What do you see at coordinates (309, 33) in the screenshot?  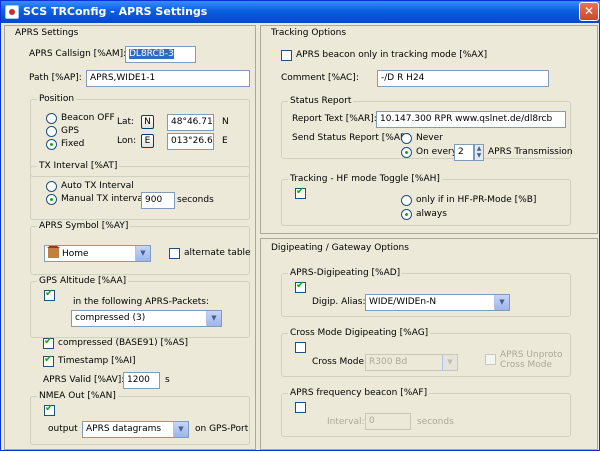 I see `tracking-options-title: Tracking Options` at bounding box center [309, 33].